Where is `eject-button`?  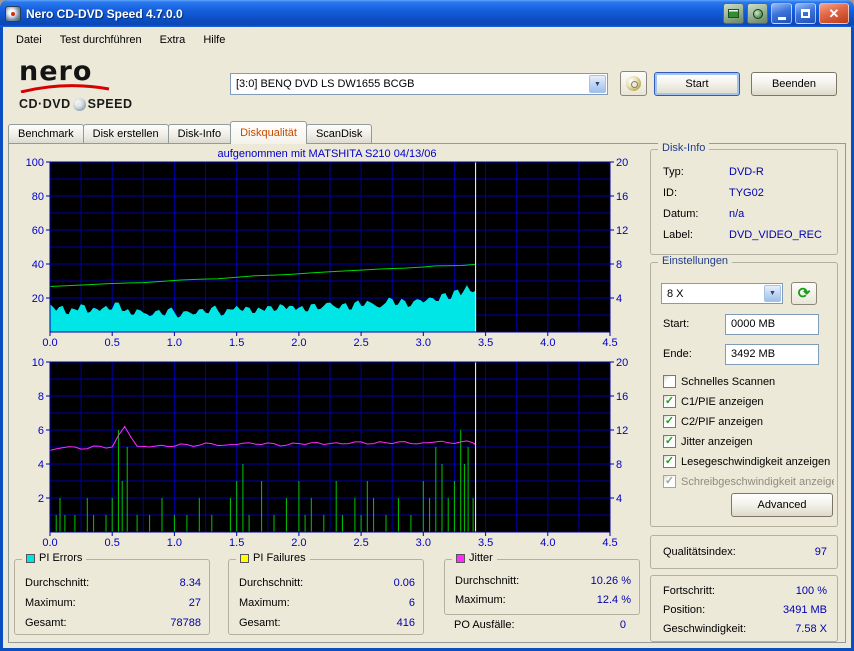 eject-button is located at coordinates (633, 83).